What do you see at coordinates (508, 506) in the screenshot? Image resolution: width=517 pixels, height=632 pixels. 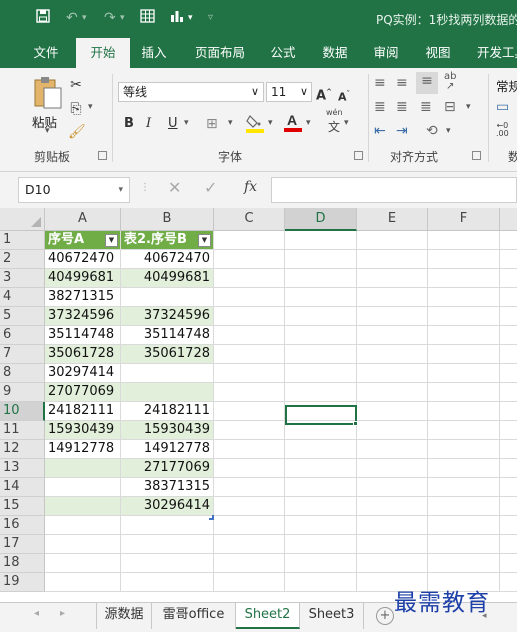 I see `cell-g15` at bounding box center [508, 506].